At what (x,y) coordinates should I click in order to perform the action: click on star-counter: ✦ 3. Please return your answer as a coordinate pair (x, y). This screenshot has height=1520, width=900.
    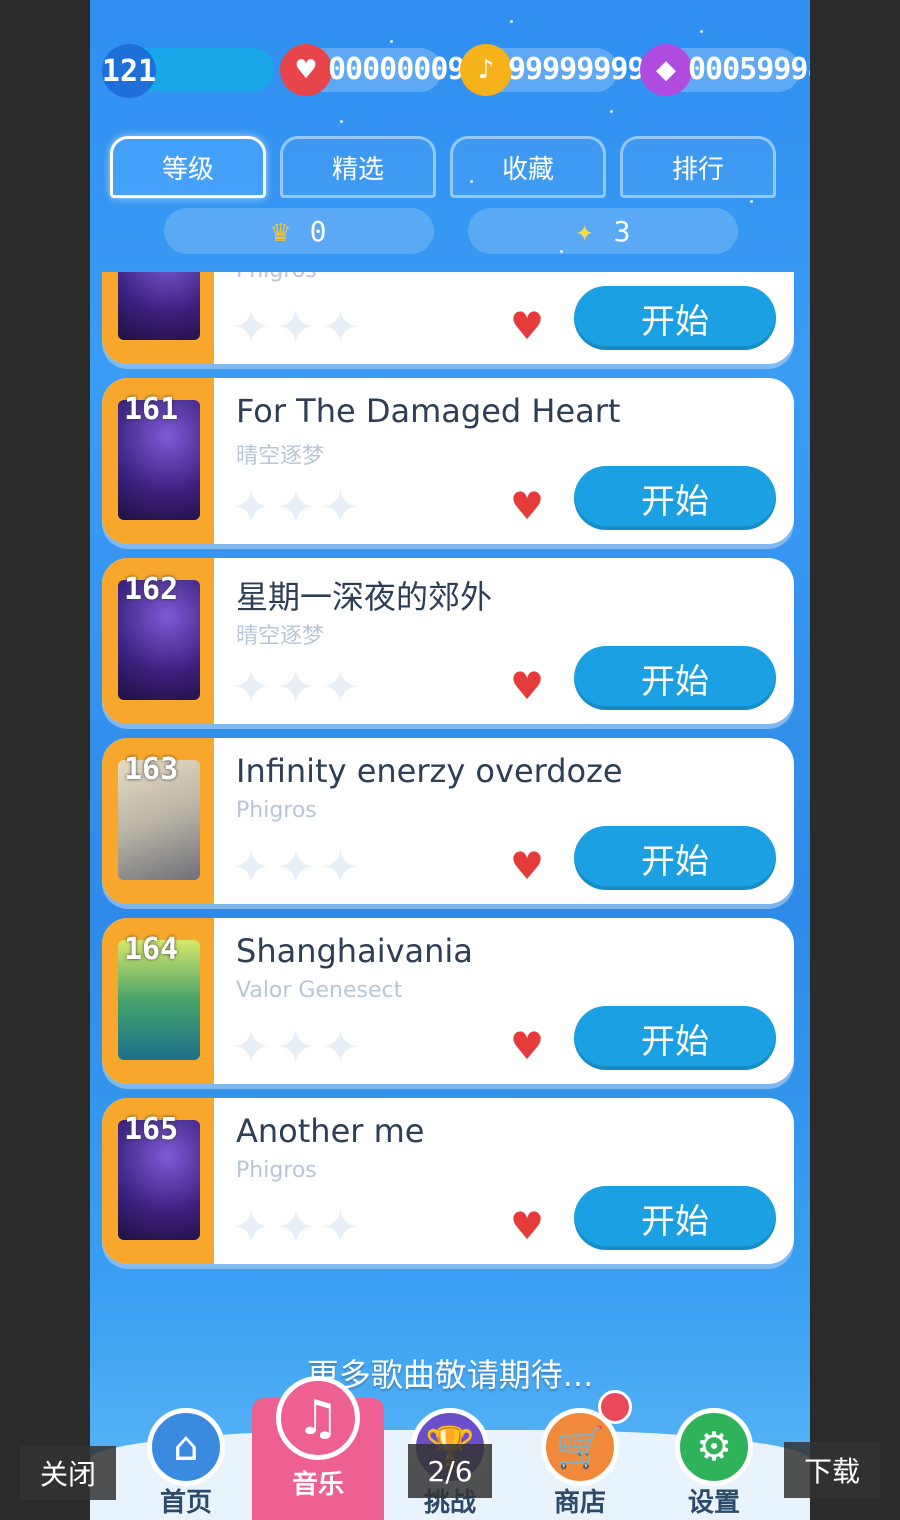
    Looking at the image, I should click on (603, 231).